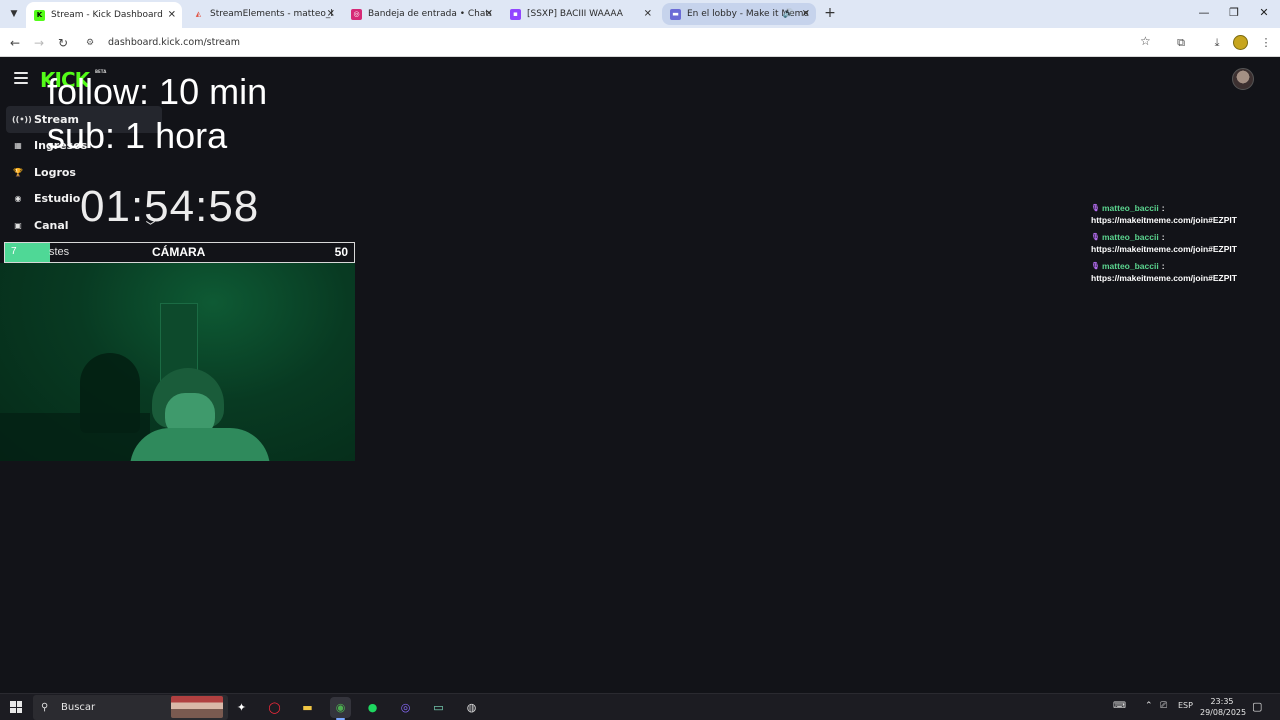 This screenshot has width=1280, height=720. Describe the element at coordinates (1223, 707) in the screenshot. I see `taskbar-clock: 23:35 29/08/2025` at that location.